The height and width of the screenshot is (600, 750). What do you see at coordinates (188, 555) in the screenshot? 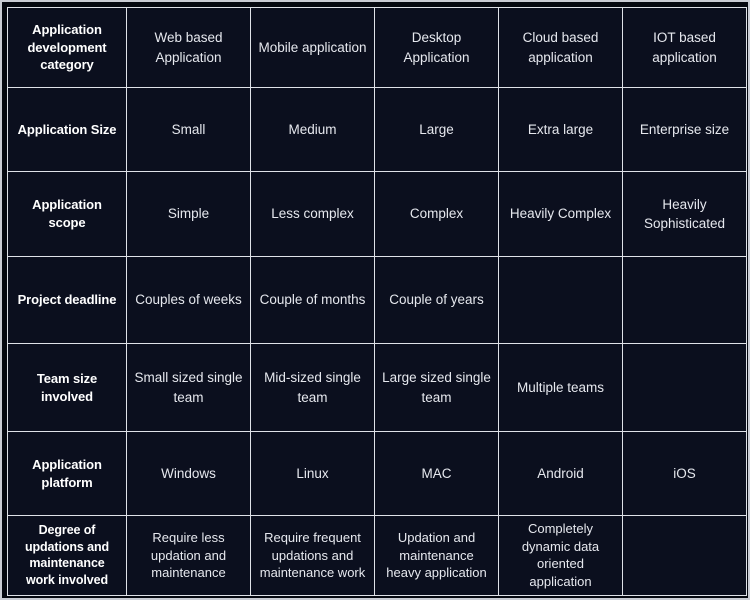
I see `cell-degree-web: Require less updation and maintenance` at bounding box center [188, 555].